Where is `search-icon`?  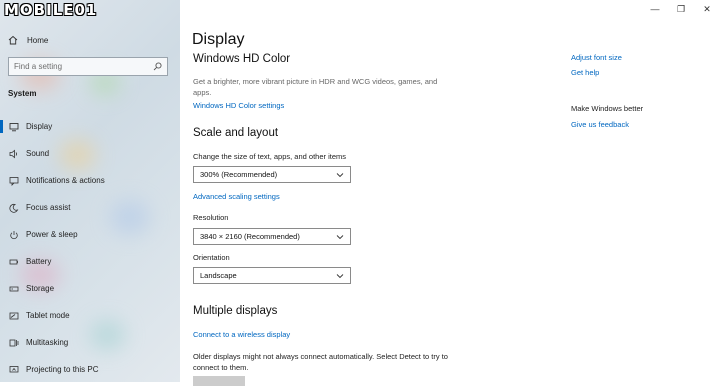
search-icon is located at coordinates (157, 66).